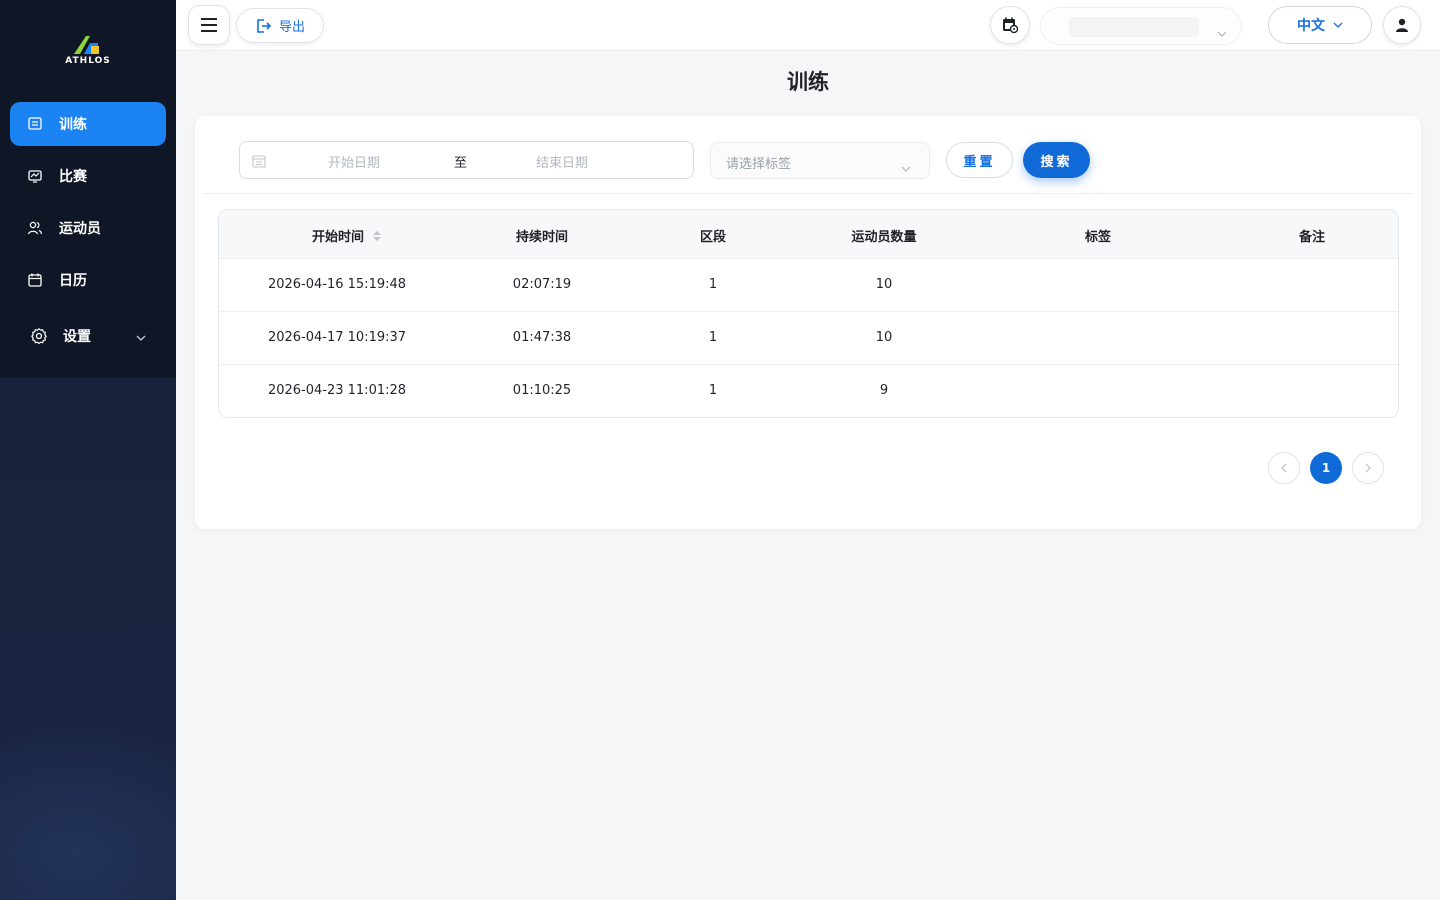 The width and height of the screenshot is (1440, 900). I want to click on export-button: 导出, so click(280, 25).